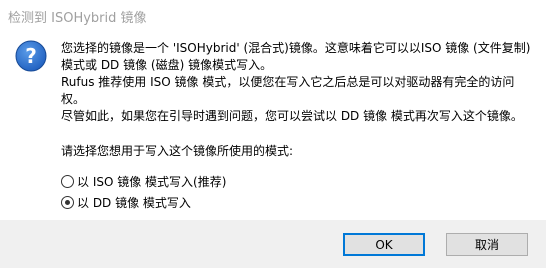 The image size is (546, 268). I want to click on radio-iso-mode-label: 以 ISO 镜像 模式写入(推荐), so click(151, 181).